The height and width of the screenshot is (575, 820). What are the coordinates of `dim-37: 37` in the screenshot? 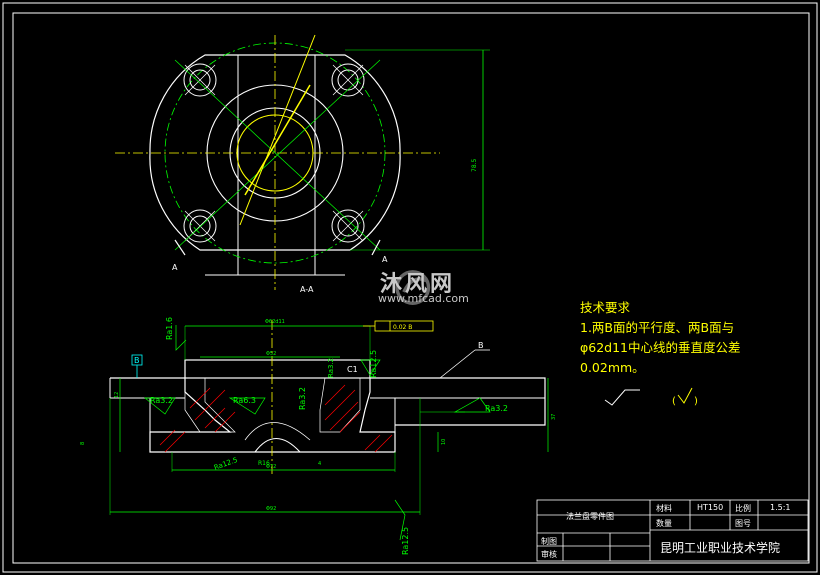 It's located at (554, 417).